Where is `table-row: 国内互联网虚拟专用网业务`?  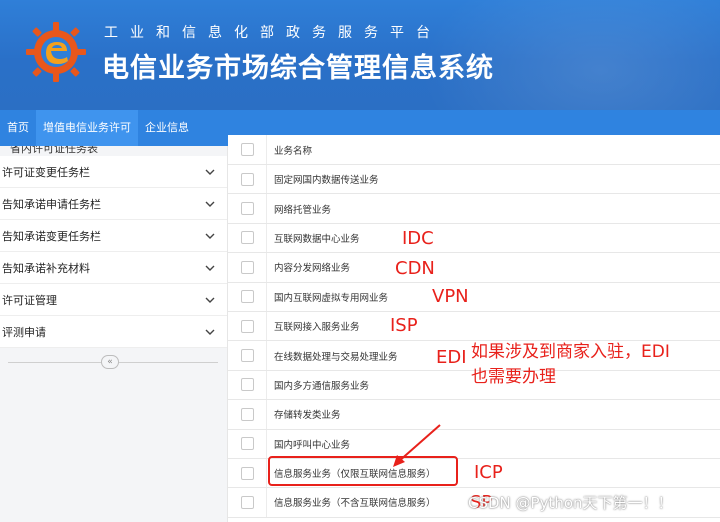
table-row: 国内互联网虚拟专用网业务 is located at coordinates (474, 297).